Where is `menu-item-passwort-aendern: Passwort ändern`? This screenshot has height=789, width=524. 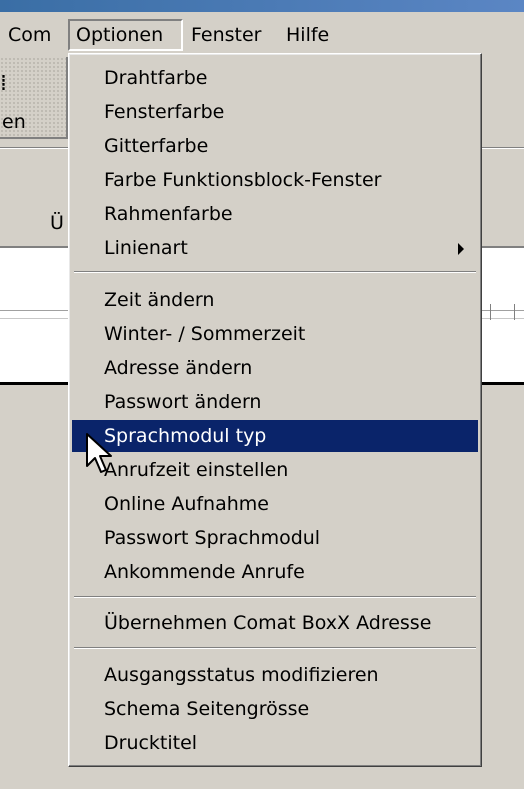
menu-item-passwort-aendern: Passwort ändern is located at coordinates (275, 402).